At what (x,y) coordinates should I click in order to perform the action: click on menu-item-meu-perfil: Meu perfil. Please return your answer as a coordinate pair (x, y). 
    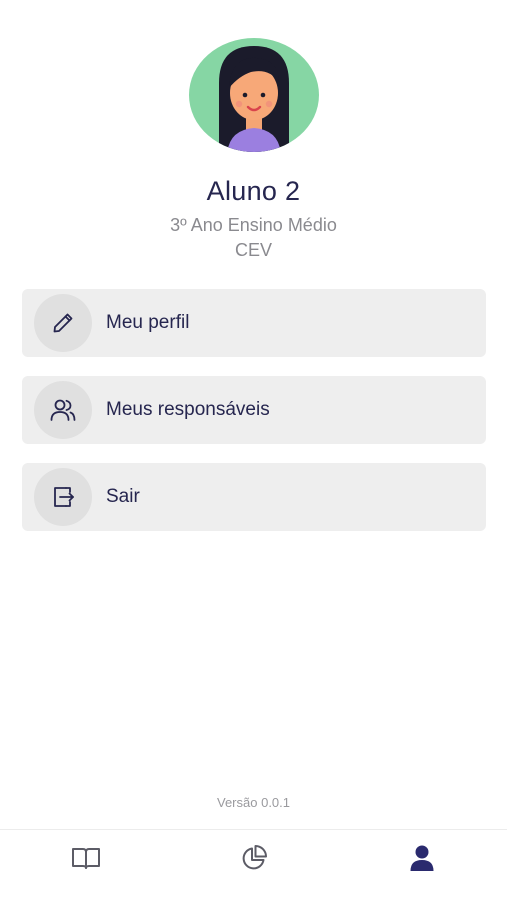
    Looking at the image, I should click on (254, 323).